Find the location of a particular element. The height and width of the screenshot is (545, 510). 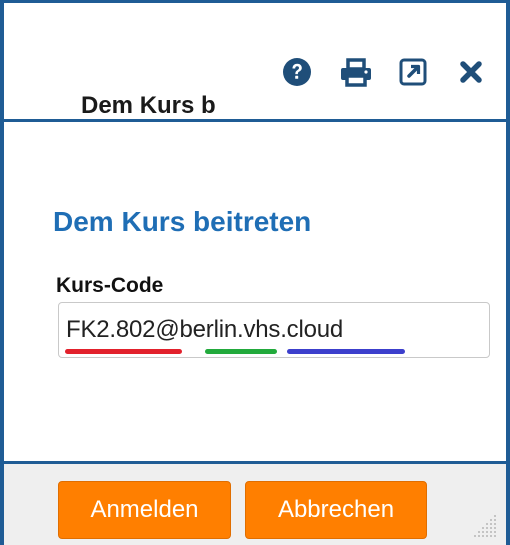

login-button: Anmelden is located at coordinates (144, 510).